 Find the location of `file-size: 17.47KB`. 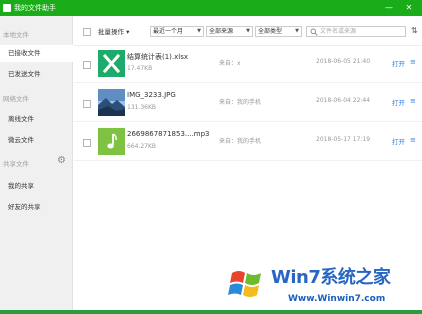

file-size: 17.47KB is located at coordinates (140, 68).